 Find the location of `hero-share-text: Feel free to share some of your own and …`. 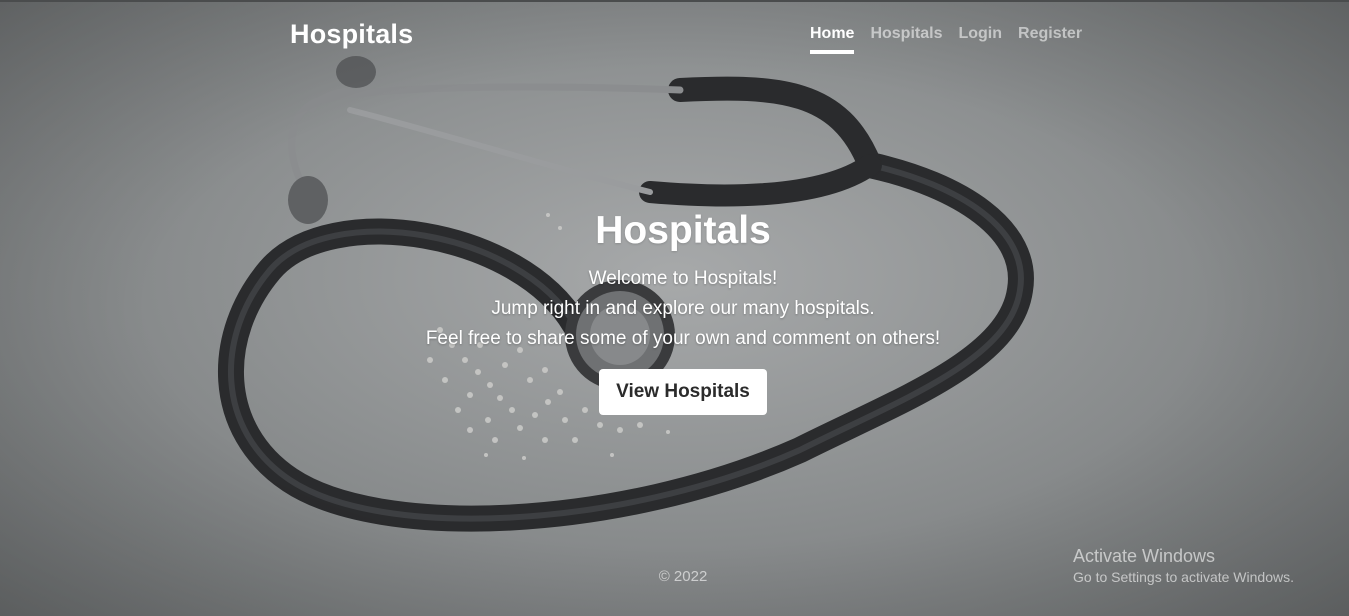

hero-share-text: Feel free to share some of your own and … is located at coordinates (683, 338).